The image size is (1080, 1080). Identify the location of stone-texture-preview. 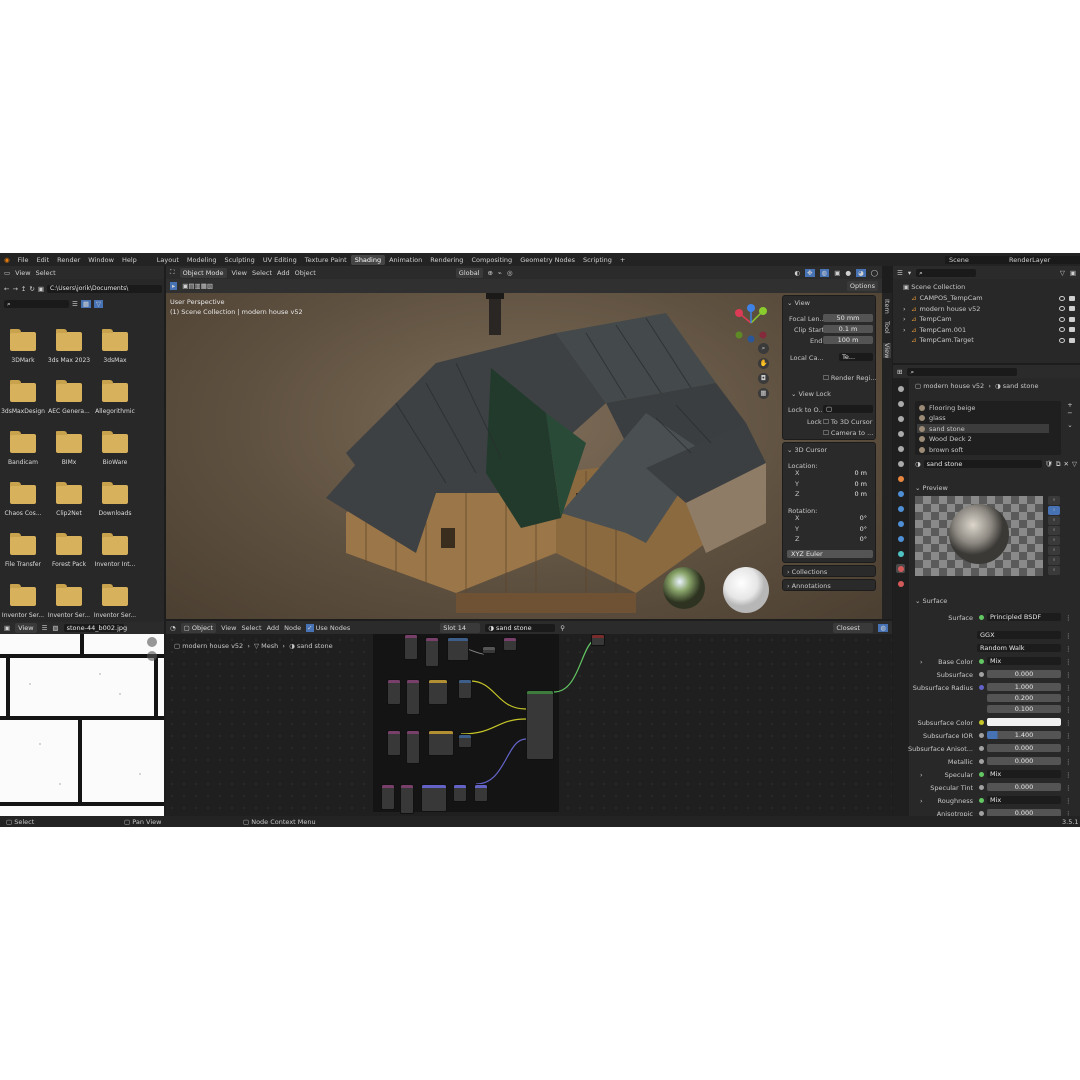
(82, 725).